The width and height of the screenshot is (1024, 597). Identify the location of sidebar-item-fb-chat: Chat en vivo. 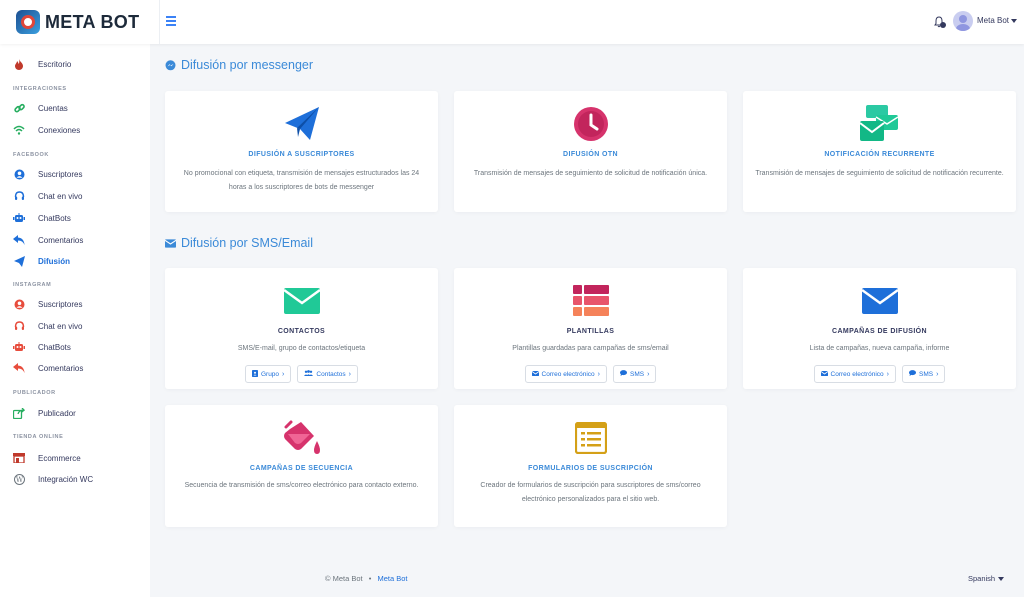
(78, 196).